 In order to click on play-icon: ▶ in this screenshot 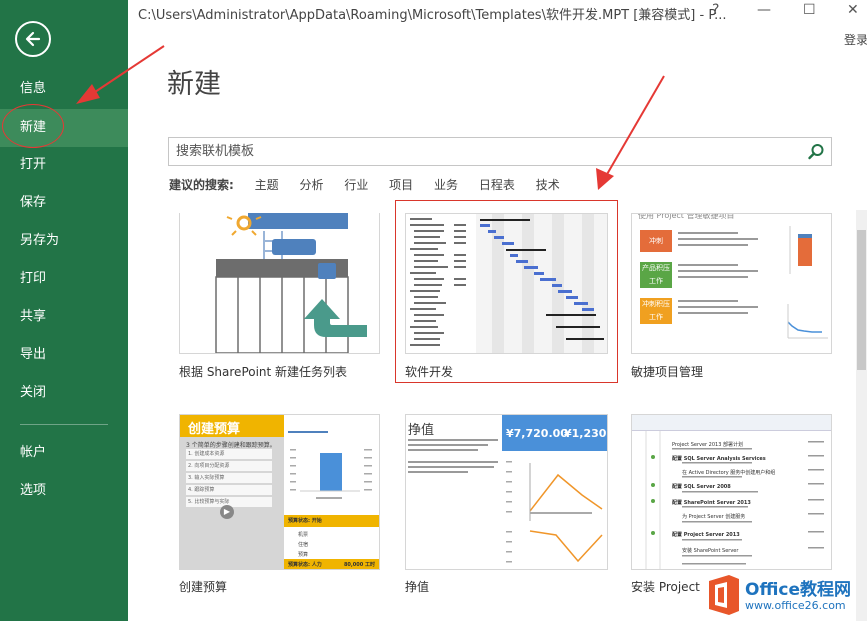, I will do `click(227, 512)`.